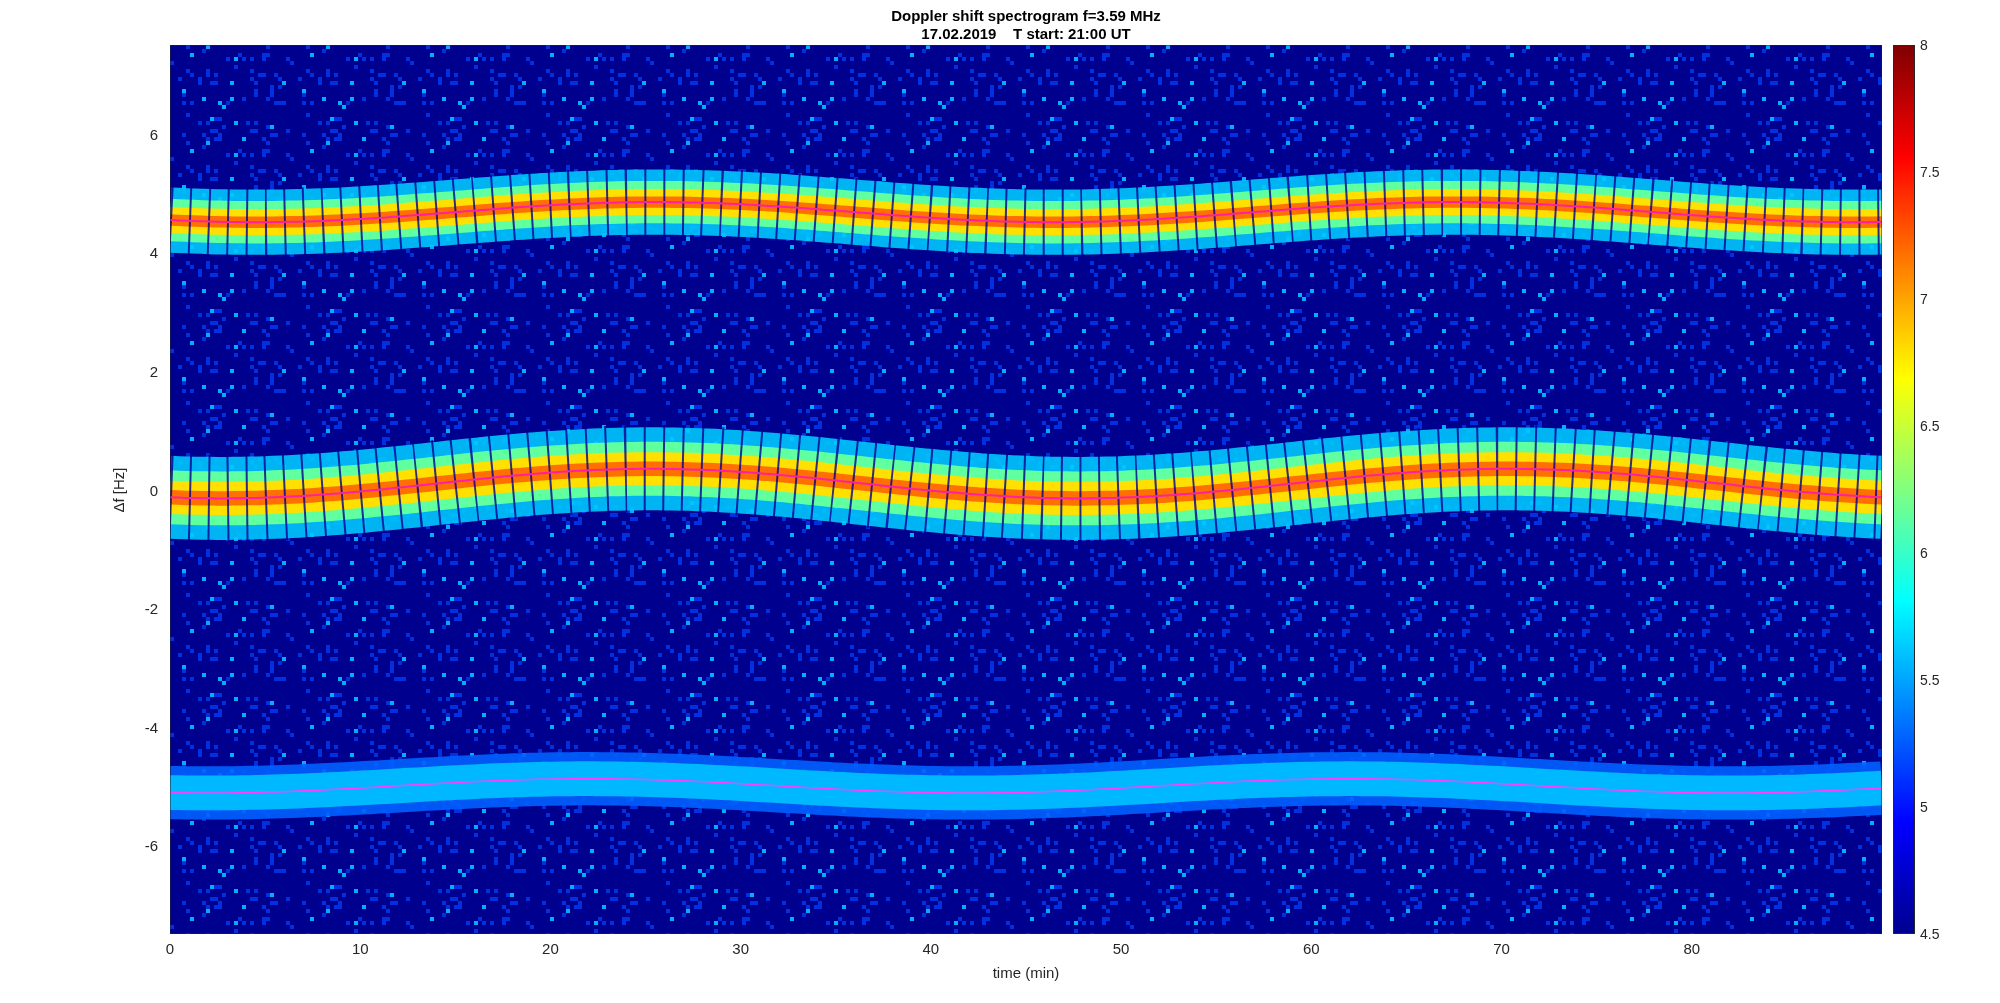 The image size is (2000, 1003). I want to click on x-tick-label: 40, so click(931, 948).